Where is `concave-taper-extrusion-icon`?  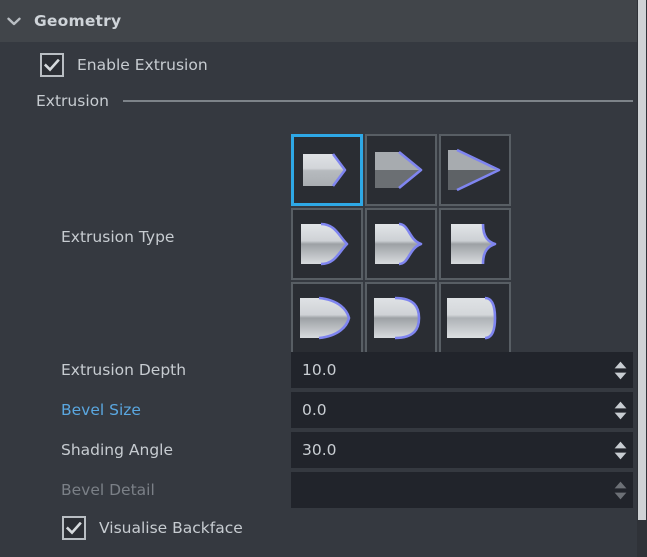 concave-taper-extrusion-icon is located at coordinates (325, 244).